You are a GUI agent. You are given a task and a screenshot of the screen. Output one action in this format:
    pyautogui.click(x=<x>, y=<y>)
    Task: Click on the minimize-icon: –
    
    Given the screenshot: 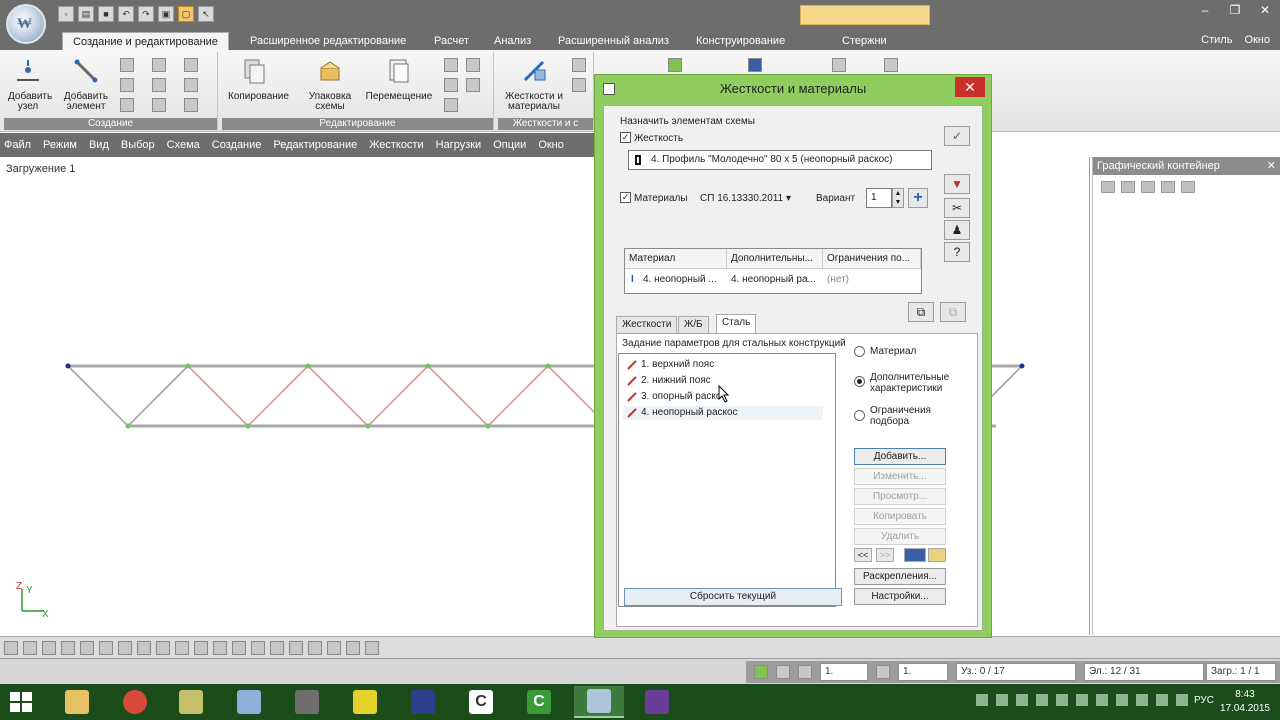 What is the action you would take?
    pyautogui.click(x=1205, y=10)
    